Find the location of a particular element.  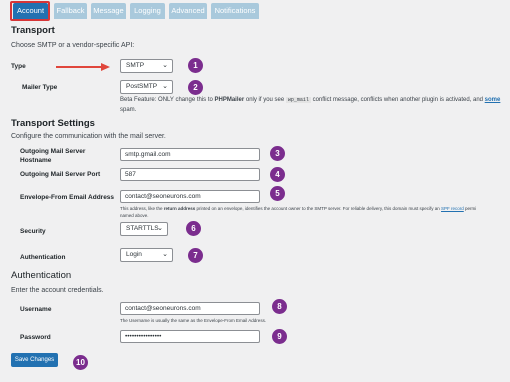

tab-fallback: Fallback is located at coordinates (70, 11).